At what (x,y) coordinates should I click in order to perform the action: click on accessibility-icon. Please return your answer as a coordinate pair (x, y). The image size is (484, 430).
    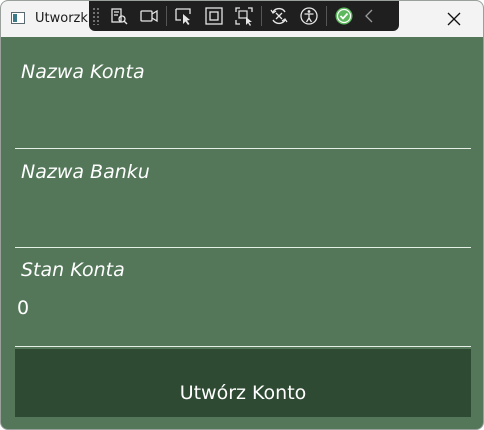
    Looking at the image, I should click on (309, 16).